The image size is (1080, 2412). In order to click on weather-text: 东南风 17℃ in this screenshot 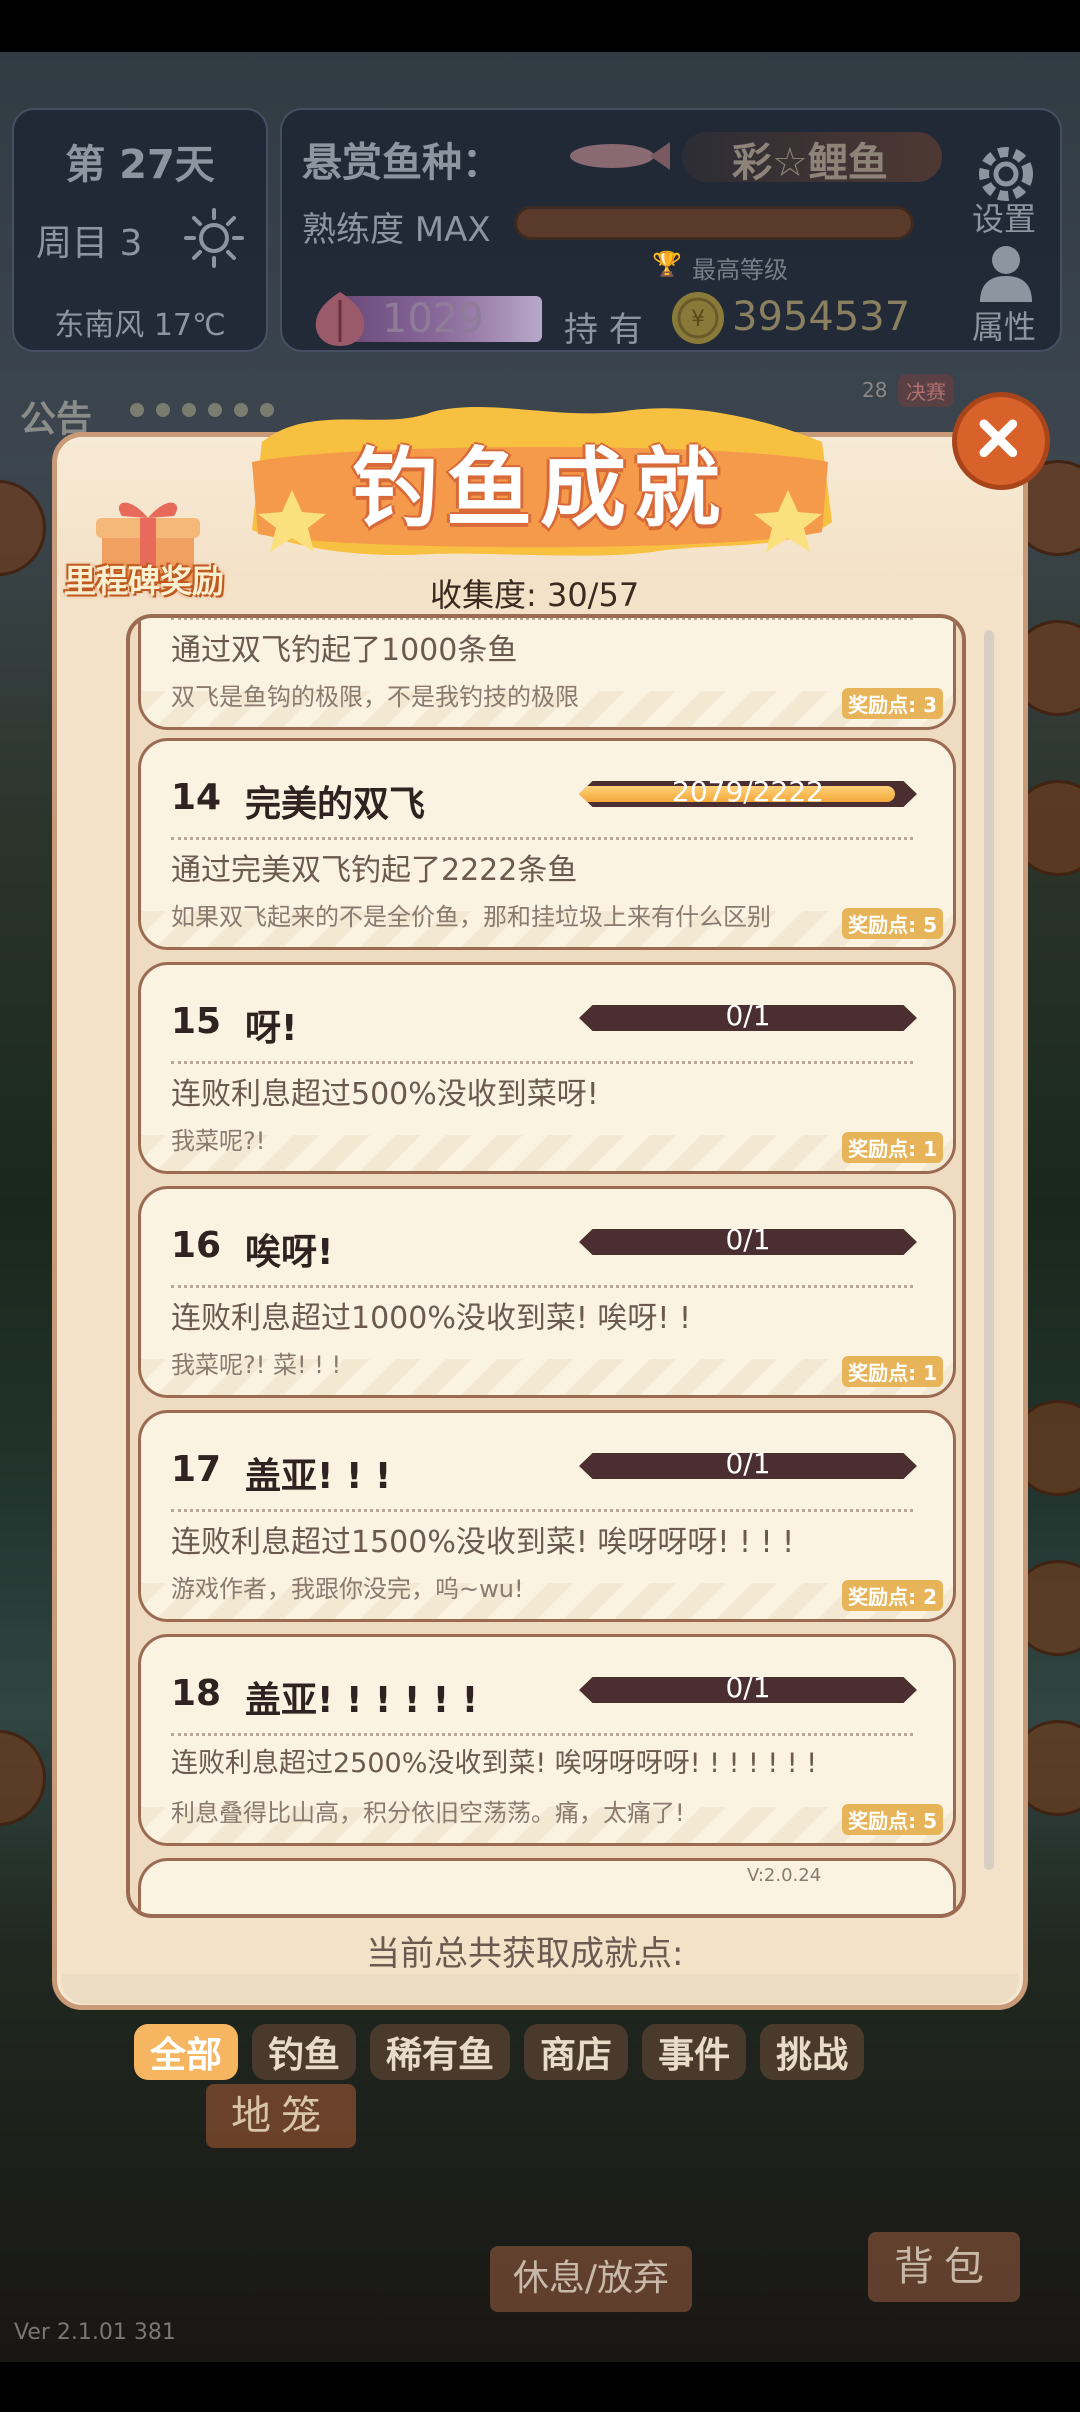, I will do `click(140, 325)`.